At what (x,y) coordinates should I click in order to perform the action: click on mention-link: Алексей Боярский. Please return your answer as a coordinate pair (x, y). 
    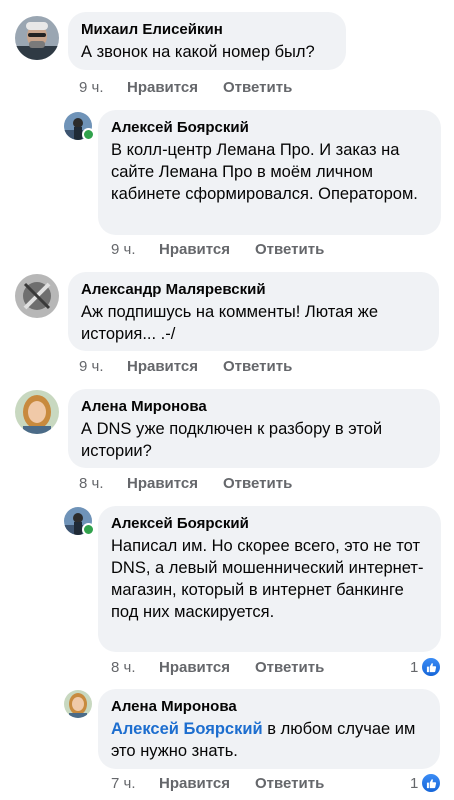
    Looking at the image, I should click on (187, 729).